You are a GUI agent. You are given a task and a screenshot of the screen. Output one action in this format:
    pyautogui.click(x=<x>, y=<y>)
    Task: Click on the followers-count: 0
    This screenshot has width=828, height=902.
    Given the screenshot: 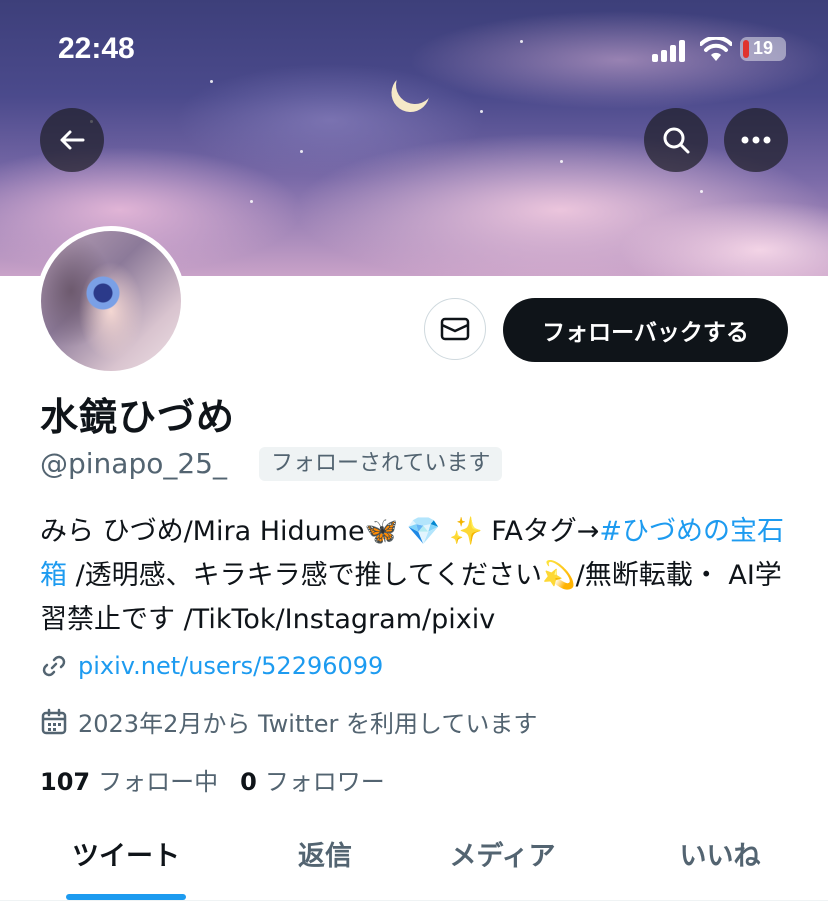 What is the action you would take?
    pyautogui.click(x=248, y=782)
    